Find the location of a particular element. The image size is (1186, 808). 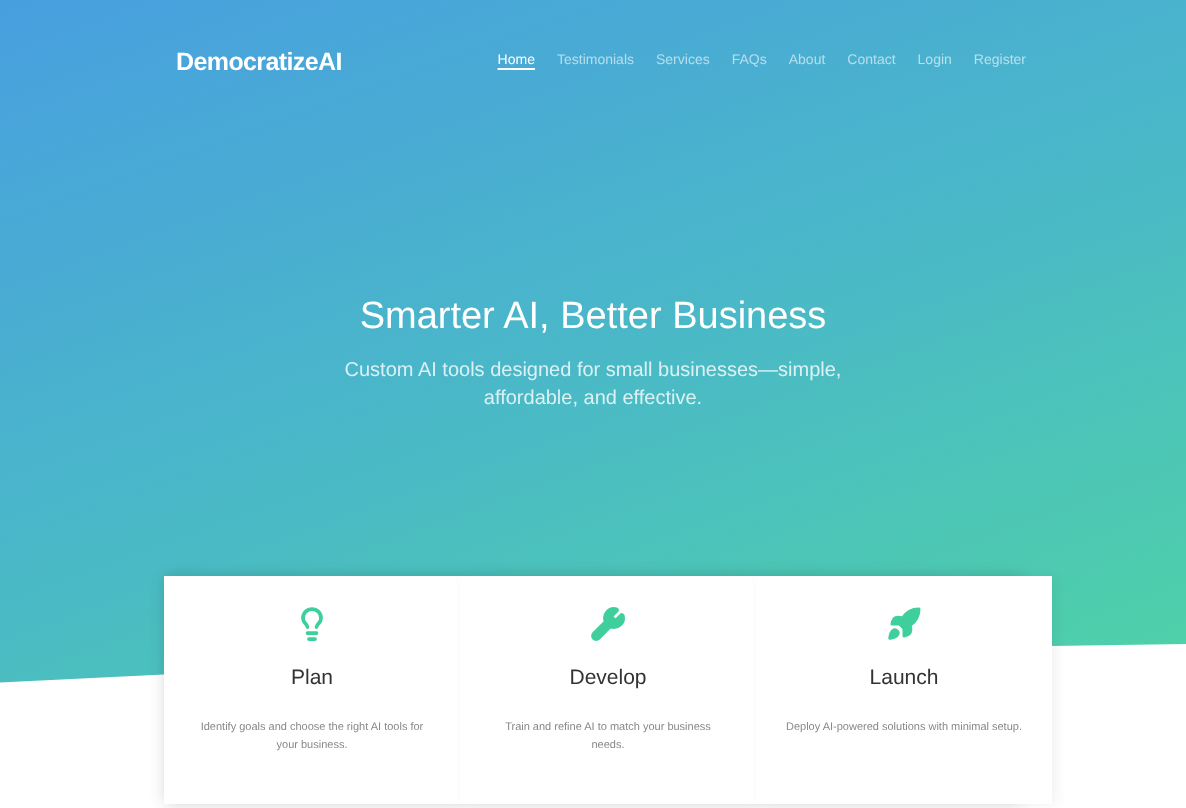

hero-subtitle: Custom AI tools designed for small businesses—simple, affordable, and effective. is located at coordinates (593, 386).